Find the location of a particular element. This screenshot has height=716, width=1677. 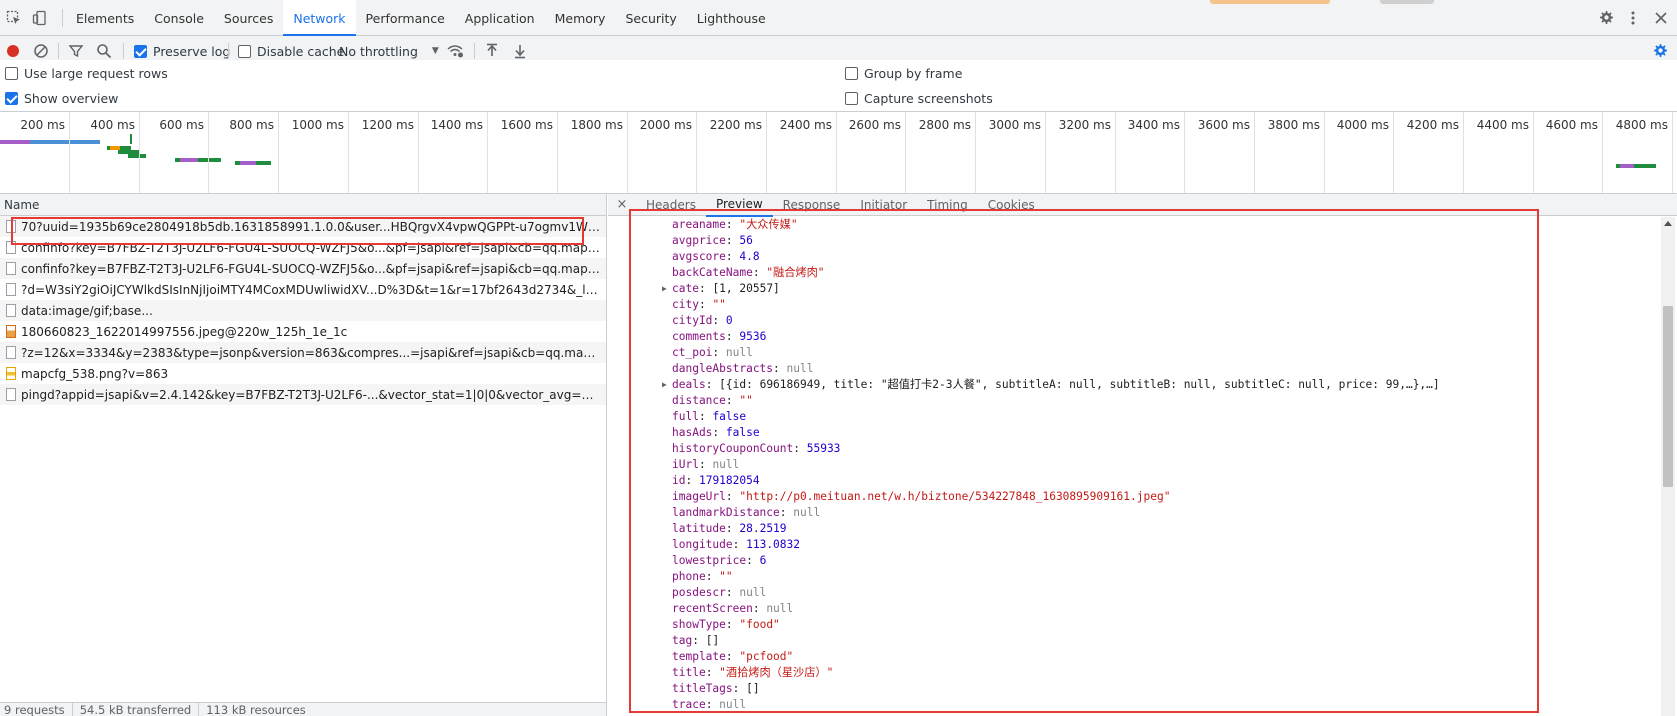

json-property-row: areaname: "大众传媒" is located at coordinates (1133, 225).